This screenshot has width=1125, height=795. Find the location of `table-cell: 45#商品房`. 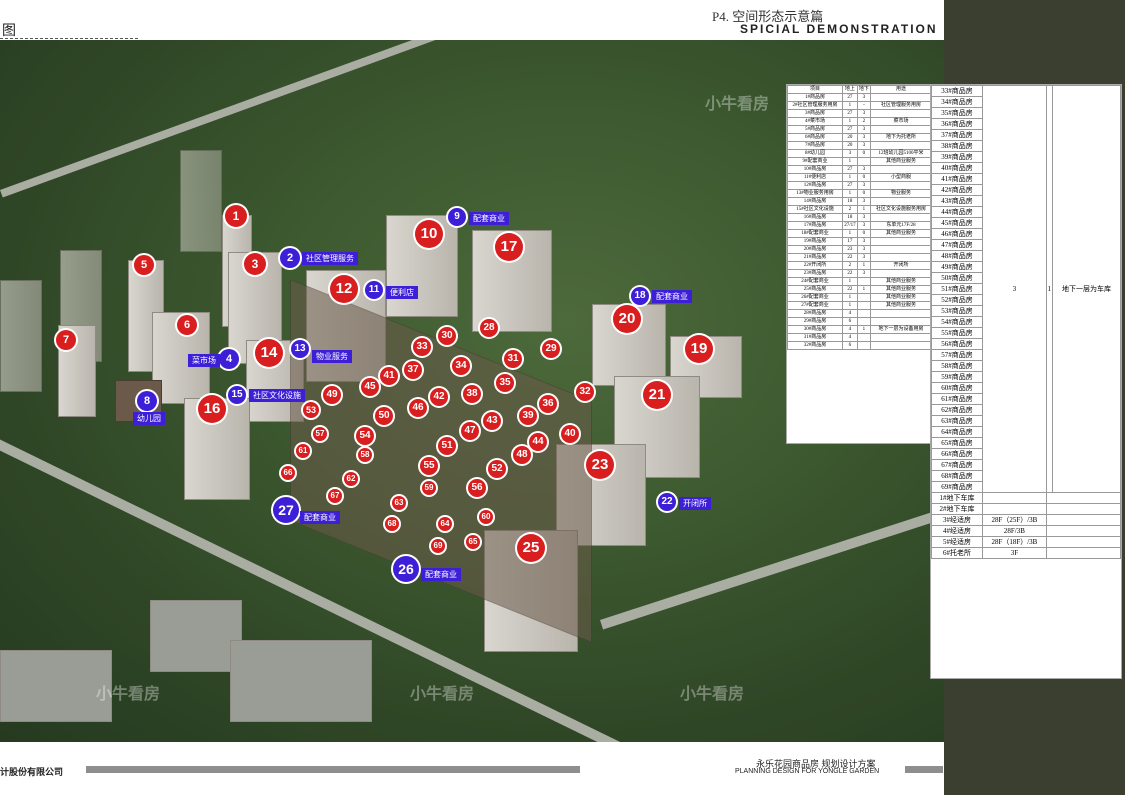

table-cell: 45#商品房 is located at coordinates (957, 223).